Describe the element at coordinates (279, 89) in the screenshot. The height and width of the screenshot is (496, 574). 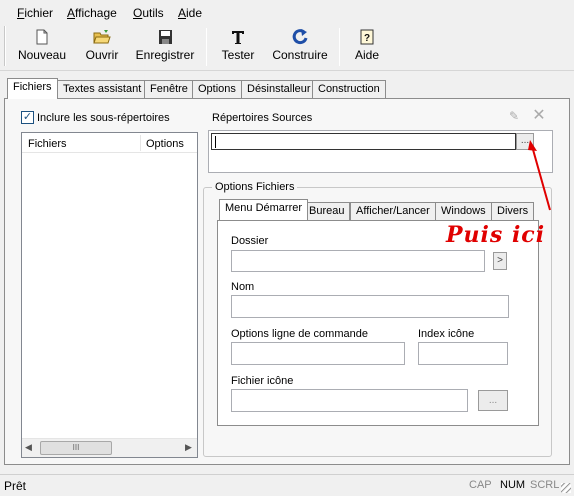
I see `tab-desinstalleur: Désinstalleur` at that location.